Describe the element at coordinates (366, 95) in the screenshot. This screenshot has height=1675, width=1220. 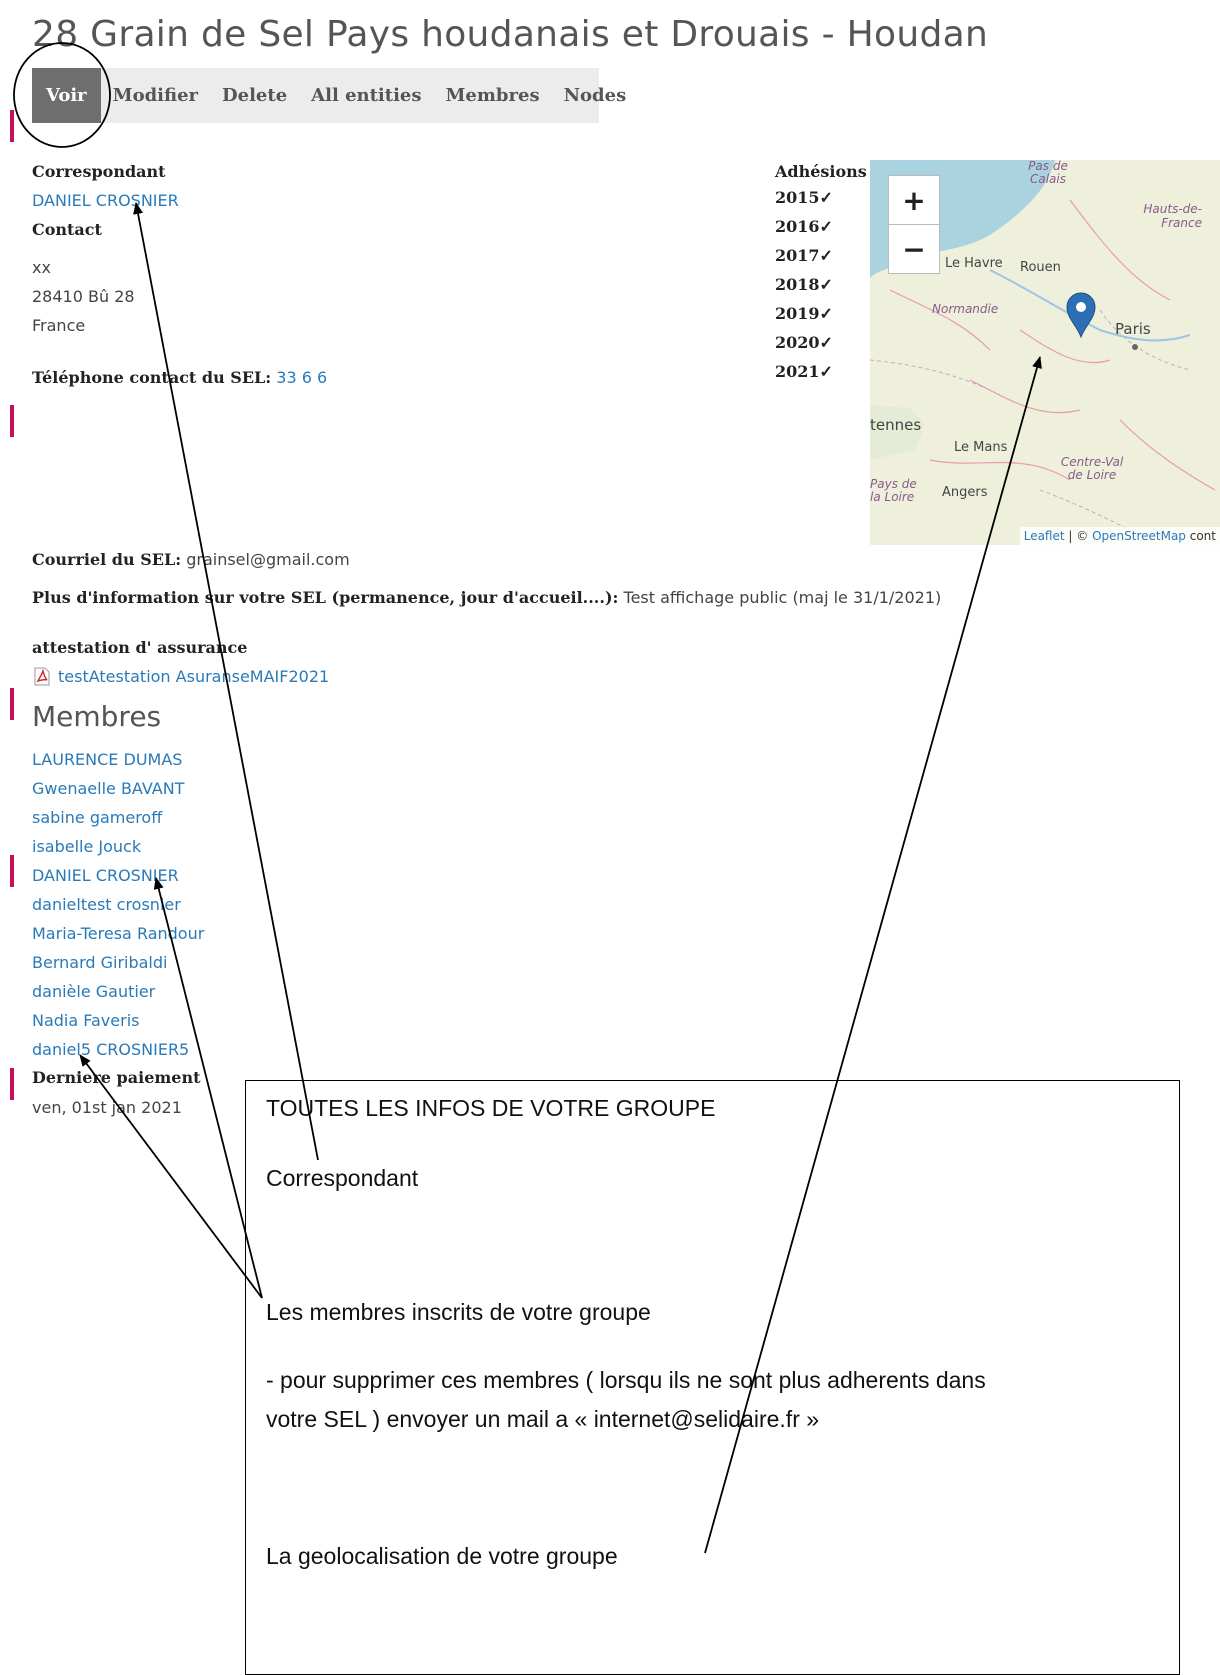
I see `tab-all-entities: All entities` at that location.